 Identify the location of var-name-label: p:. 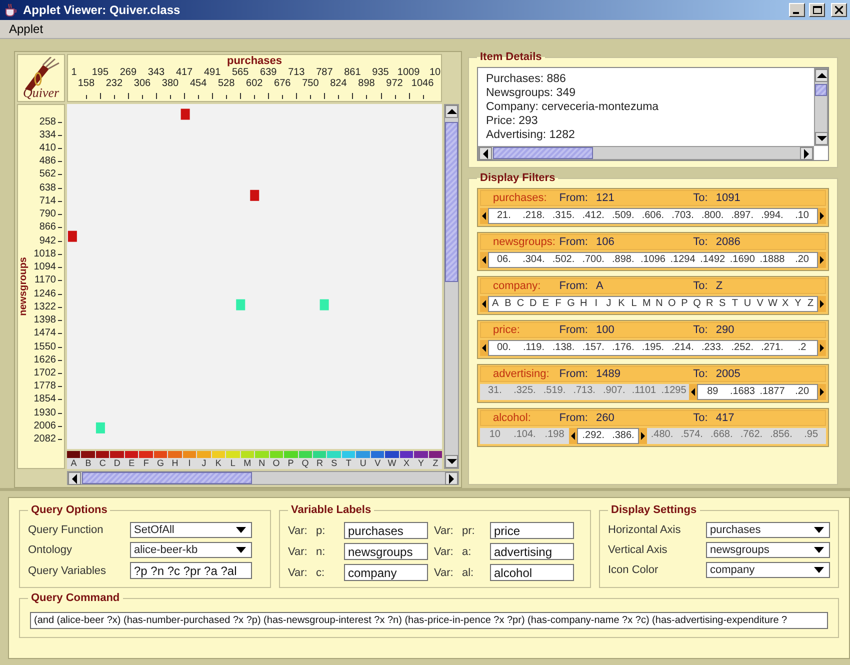
(321, 530).